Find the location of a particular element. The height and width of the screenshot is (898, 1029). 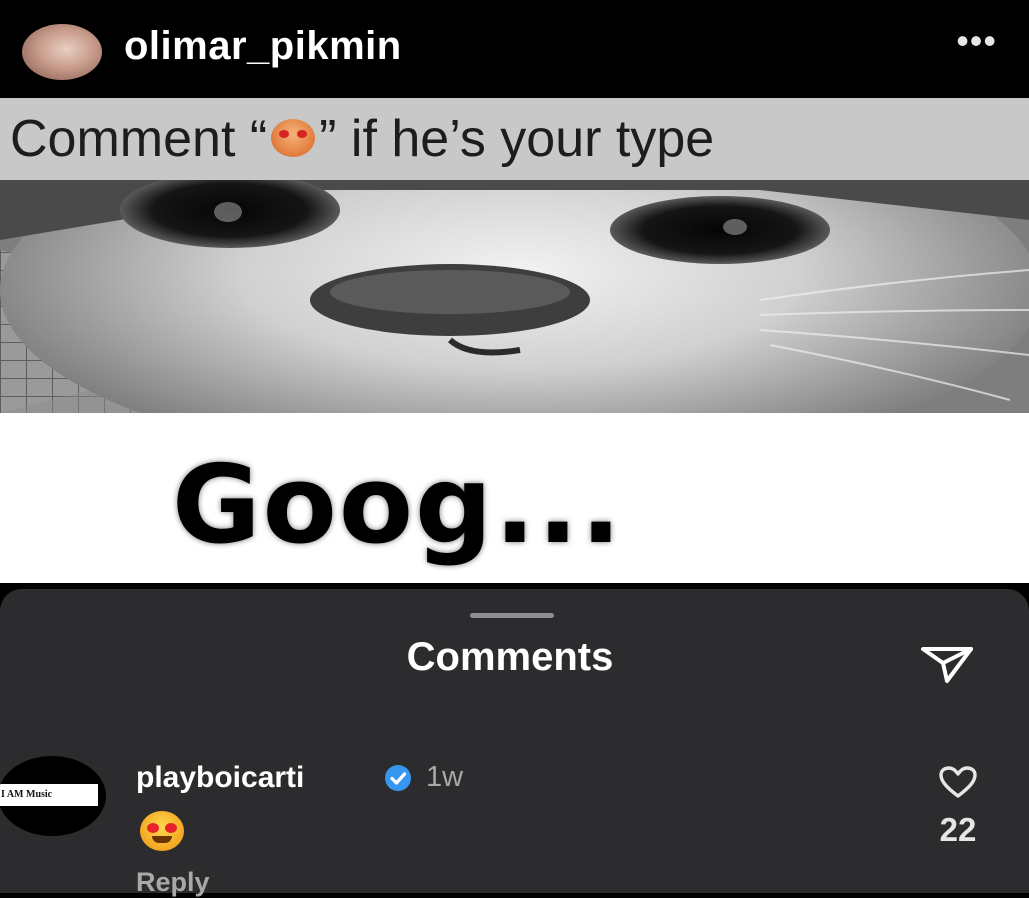

reply-button: Reply is located at coordinates (173, 882).